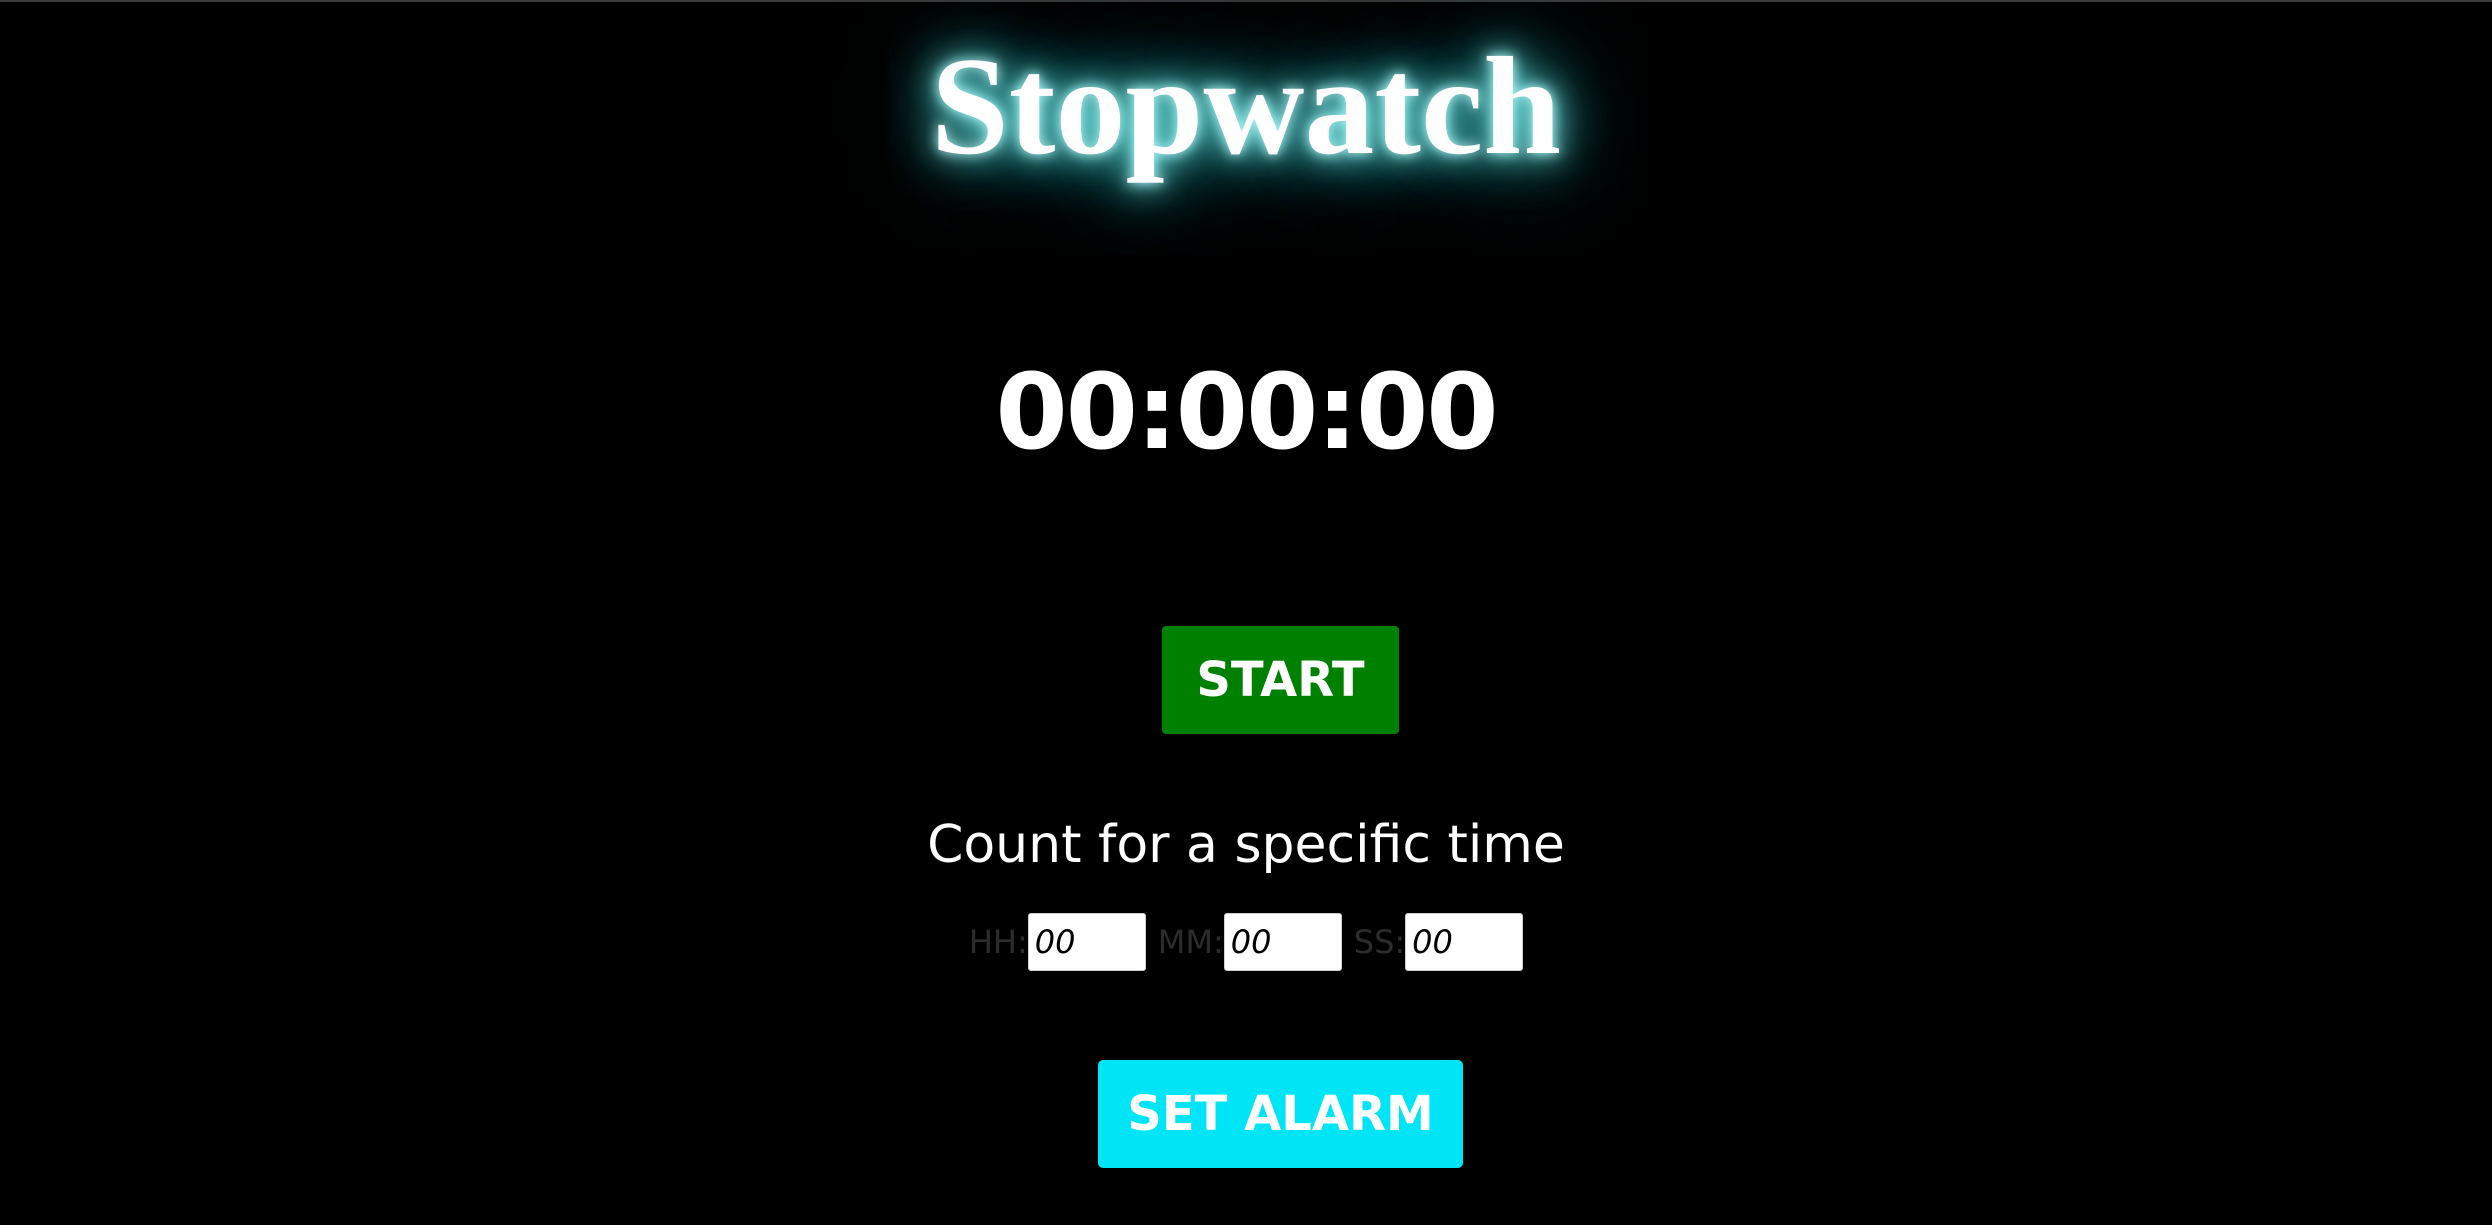 The image size is (2492, 1225). What do you see at coordinates (1379, 942) in the screenshot?
I see `seconds-label: SS:` at bounding box center [1379, 942].